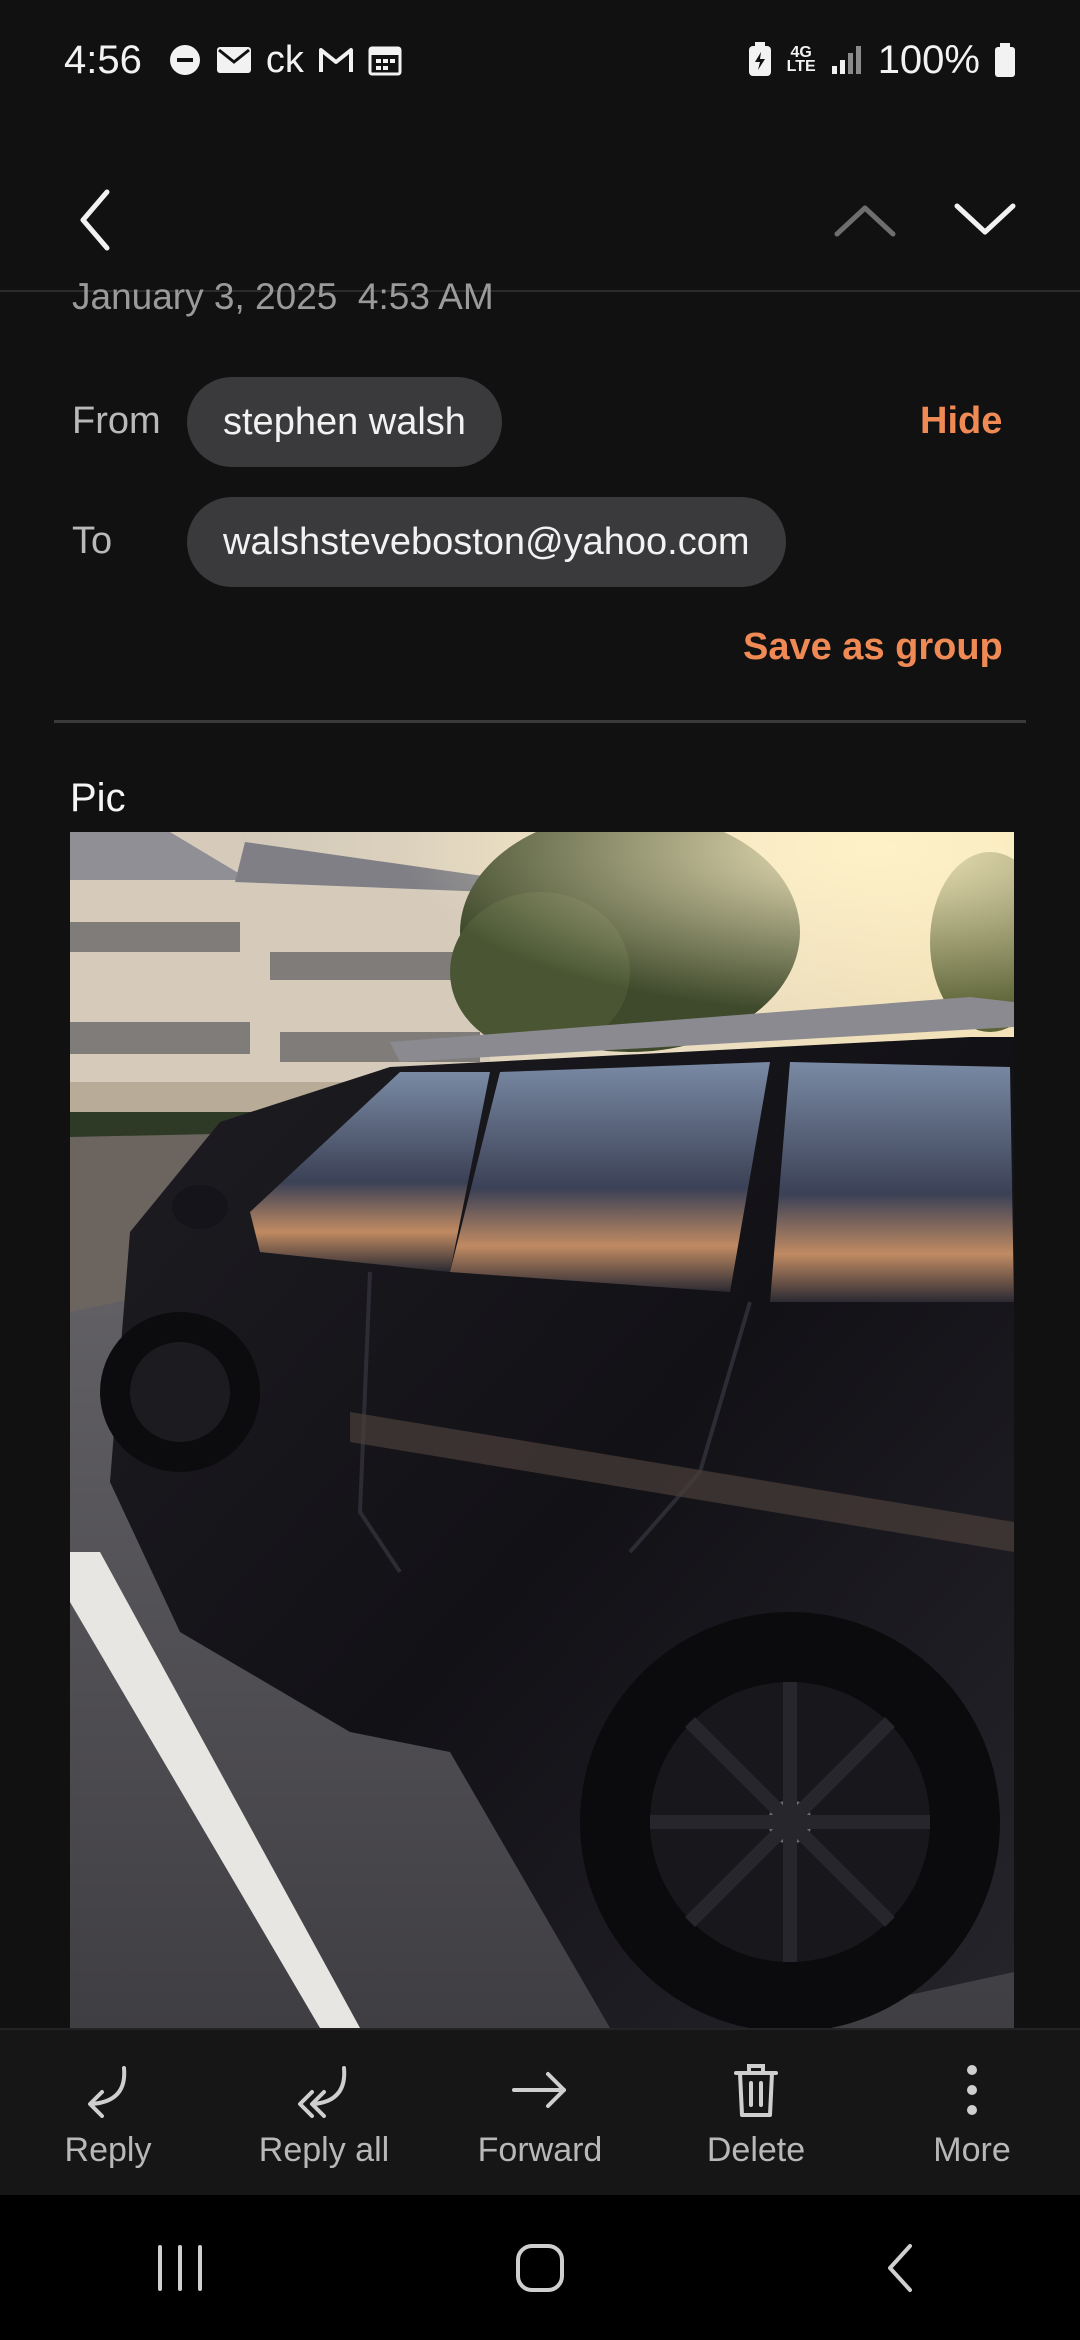  I want to click on email-body-text: Pic, so click(98, 798).